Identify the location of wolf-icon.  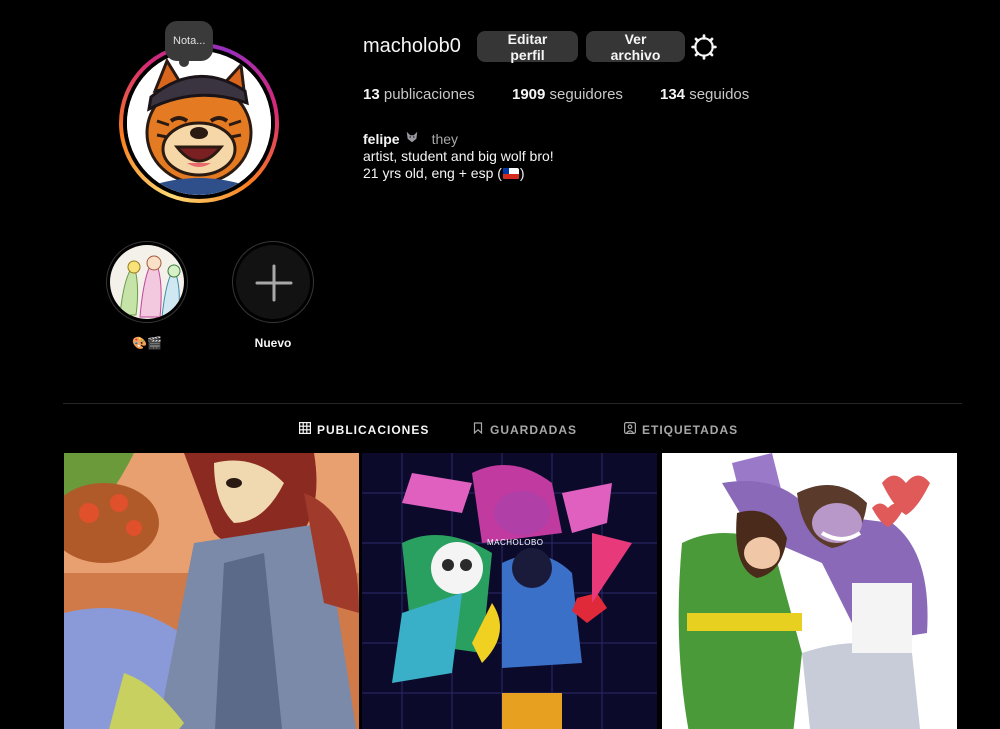
(412, 138).